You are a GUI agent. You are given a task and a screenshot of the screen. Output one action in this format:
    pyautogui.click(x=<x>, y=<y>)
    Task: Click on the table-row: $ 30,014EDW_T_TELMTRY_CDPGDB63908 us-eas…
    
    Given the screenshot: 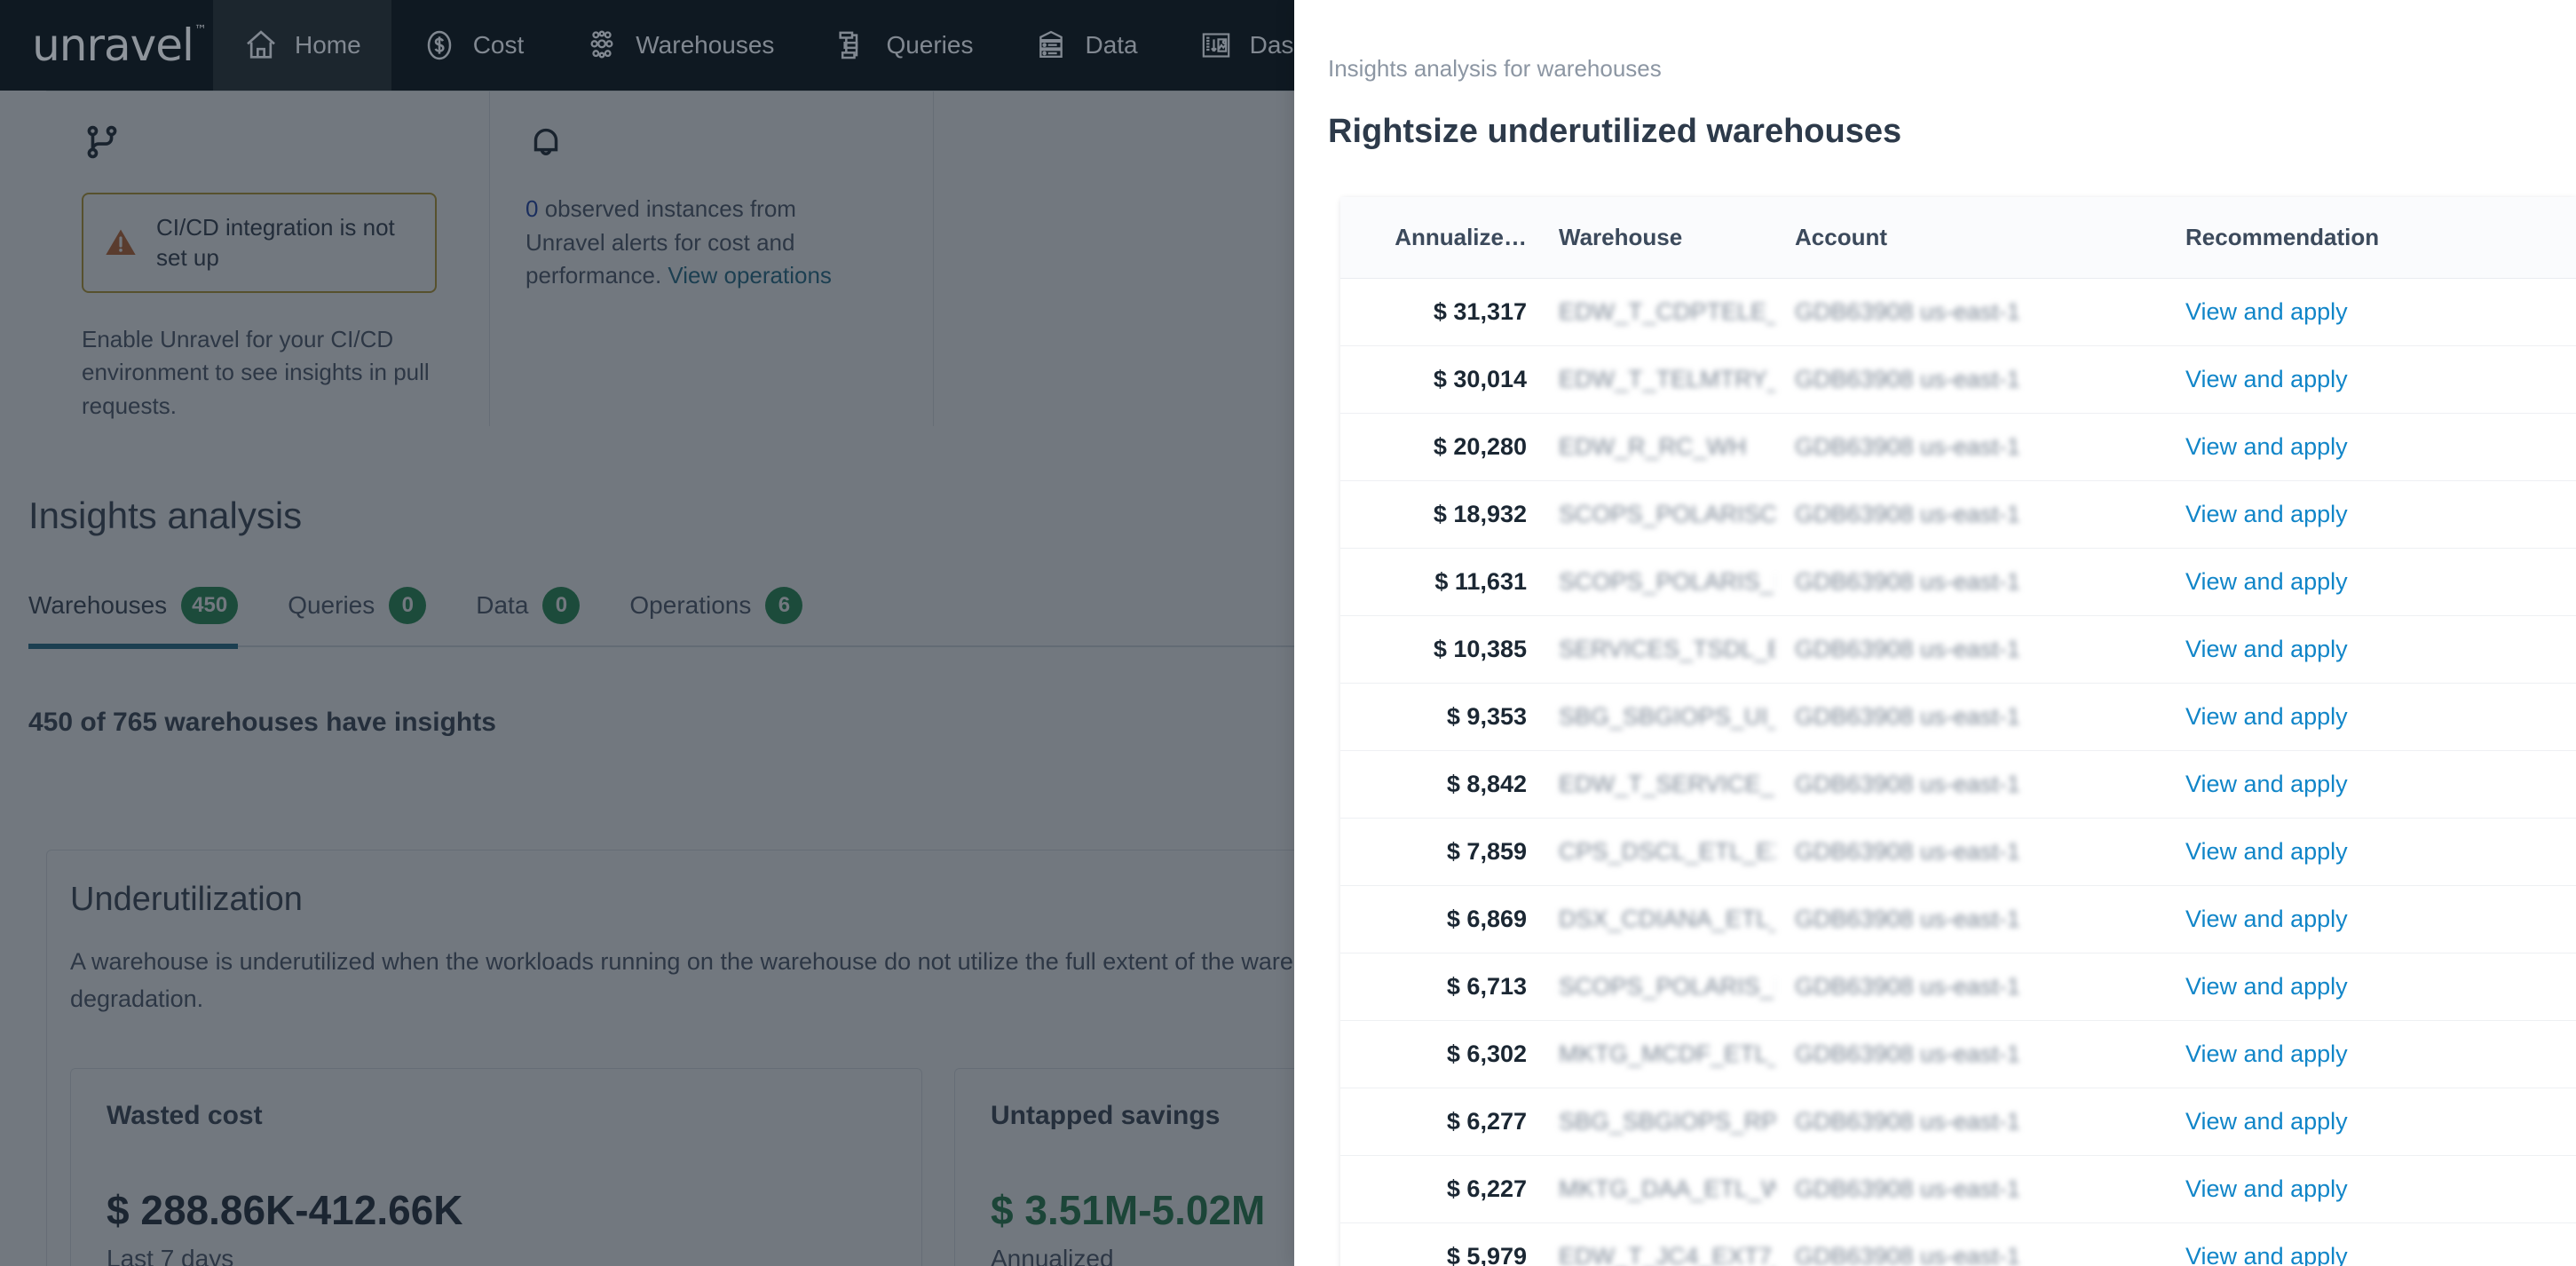 What is the action you would take?
    pyautogui.click(x=1958, y=379)
    